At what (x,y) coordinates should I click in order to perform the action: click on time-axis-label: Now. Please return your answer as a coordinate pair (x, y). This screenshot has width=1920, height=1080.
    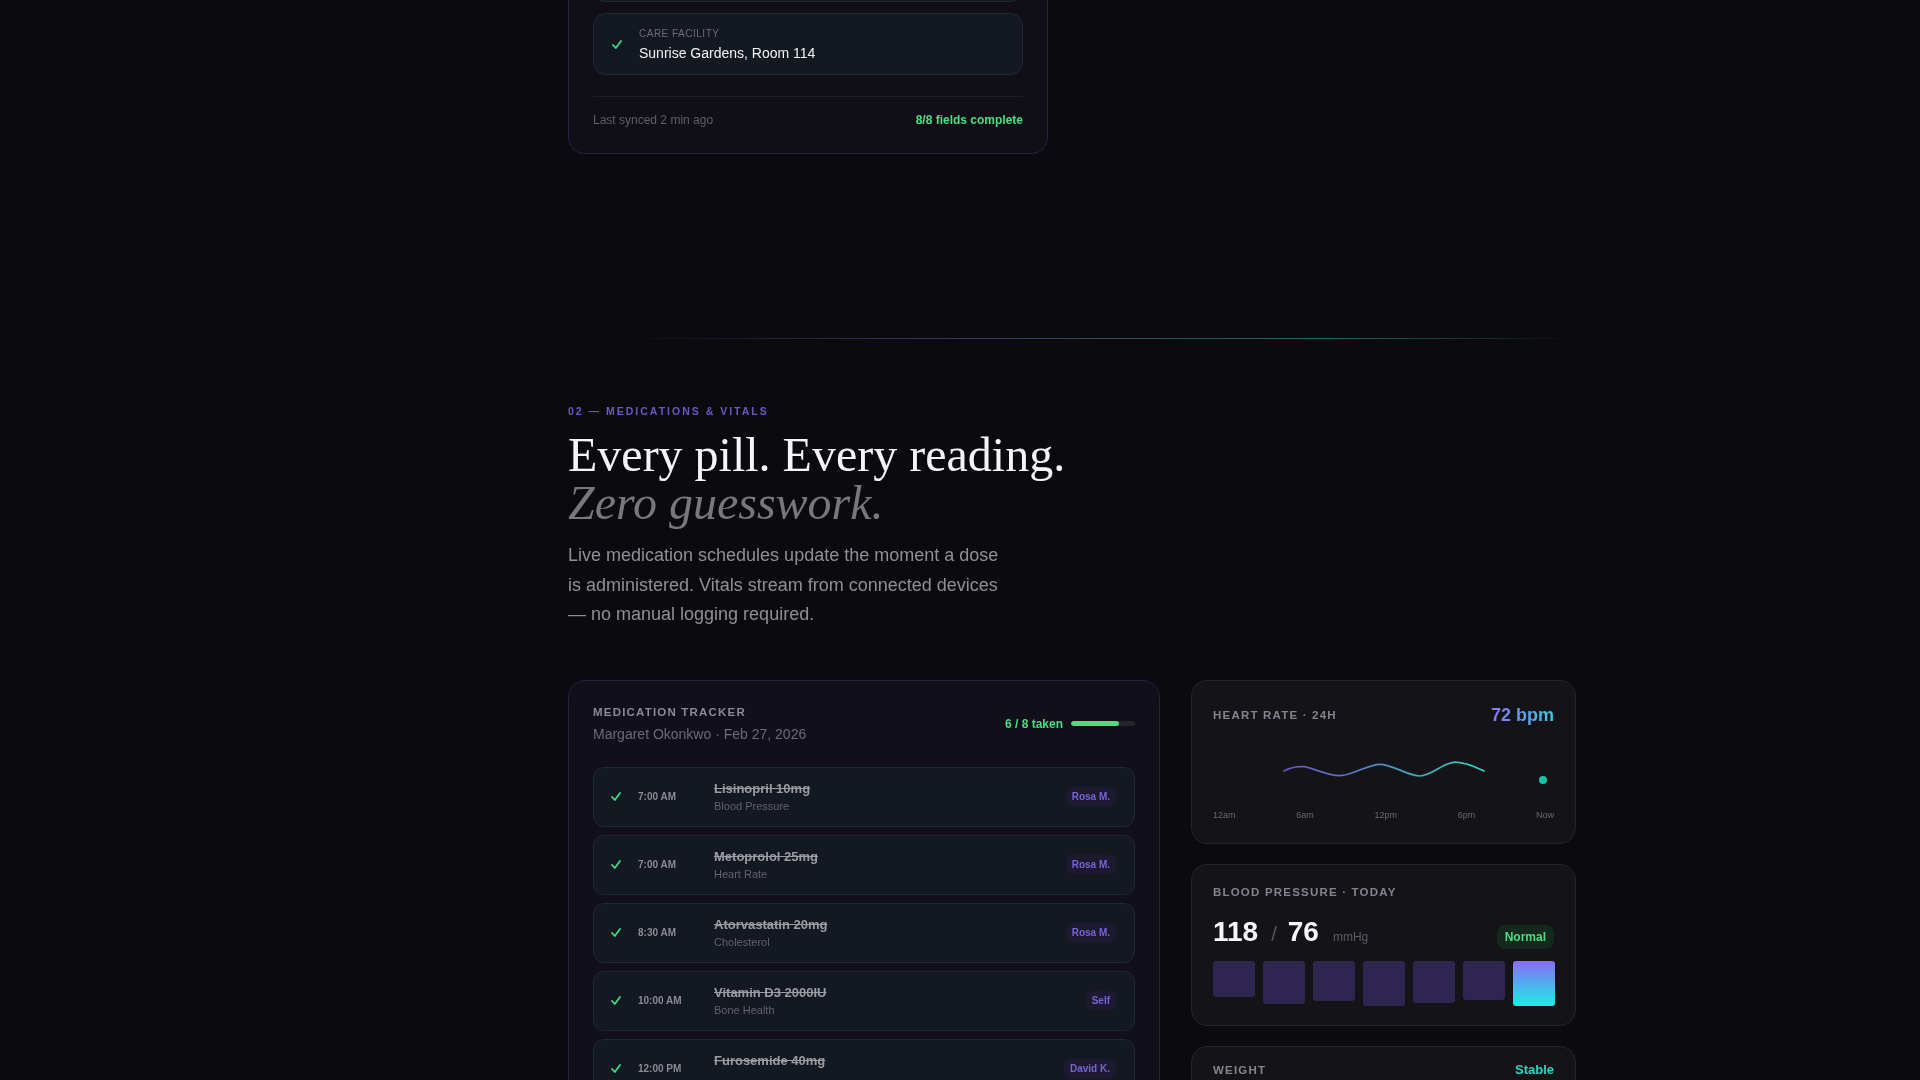
    Looking at the image, I should click on (1544, 814).